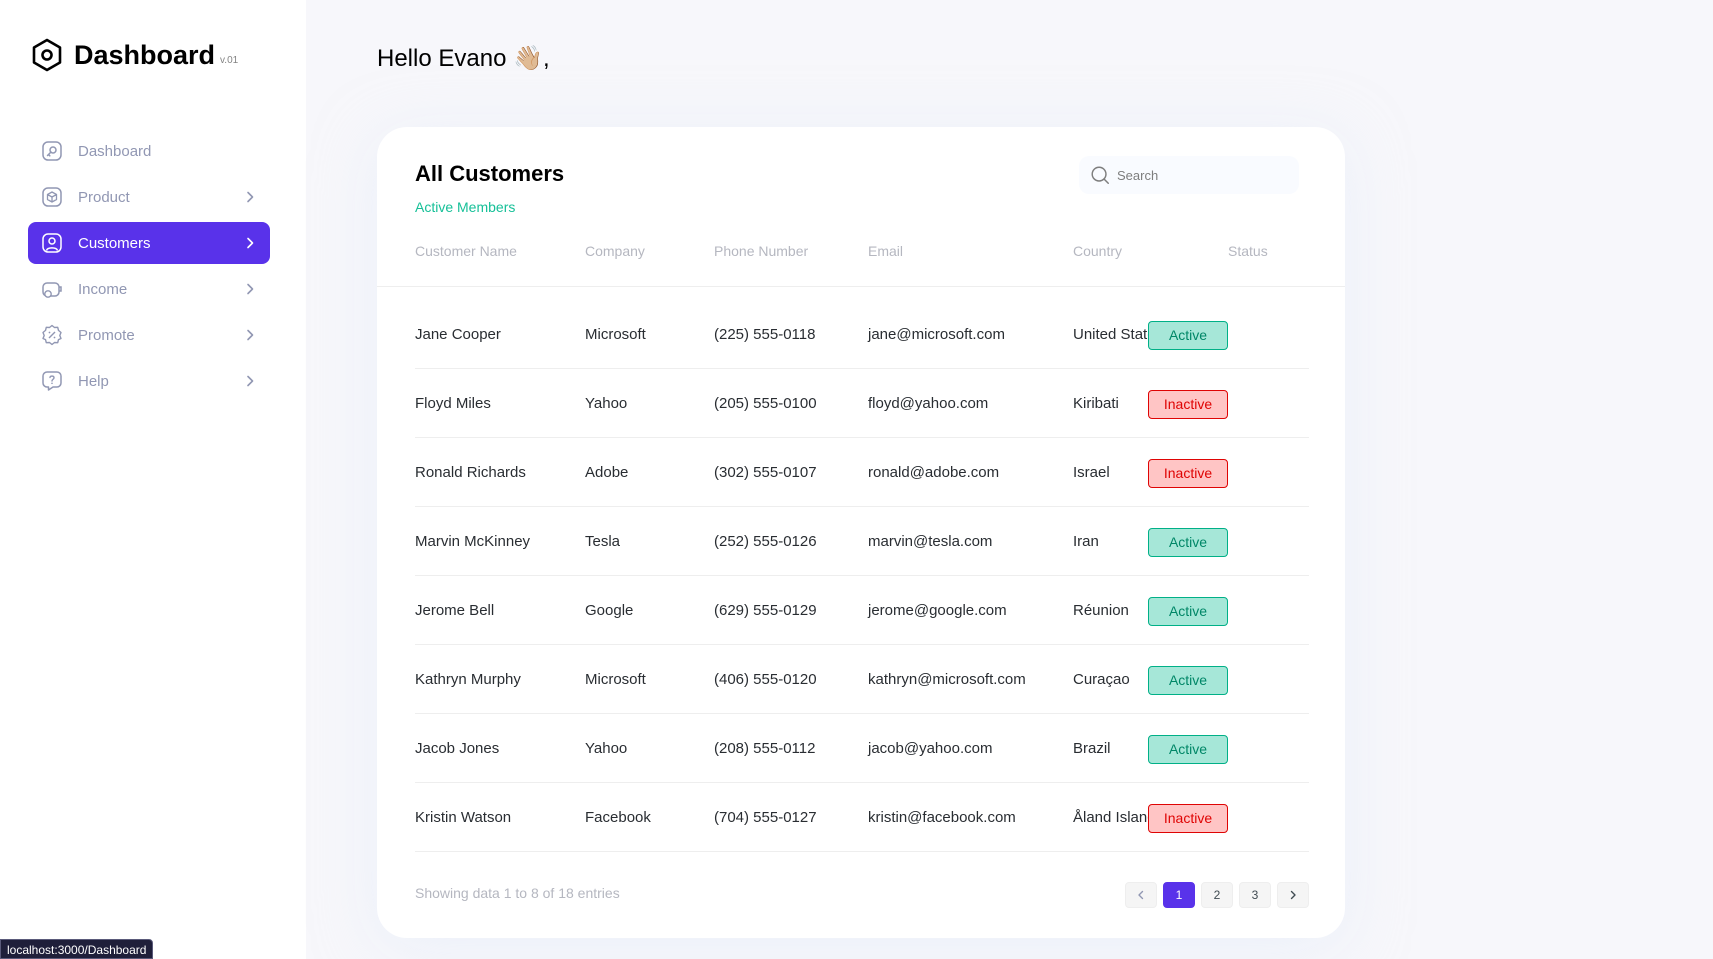 Image resolution: width=1713 pixels, height=959 pixels. What do you see at coordinates (455, 610) in the screenshot?
I see `customer-name-cell: Jerome Bell` at bounding box center [455, 610].